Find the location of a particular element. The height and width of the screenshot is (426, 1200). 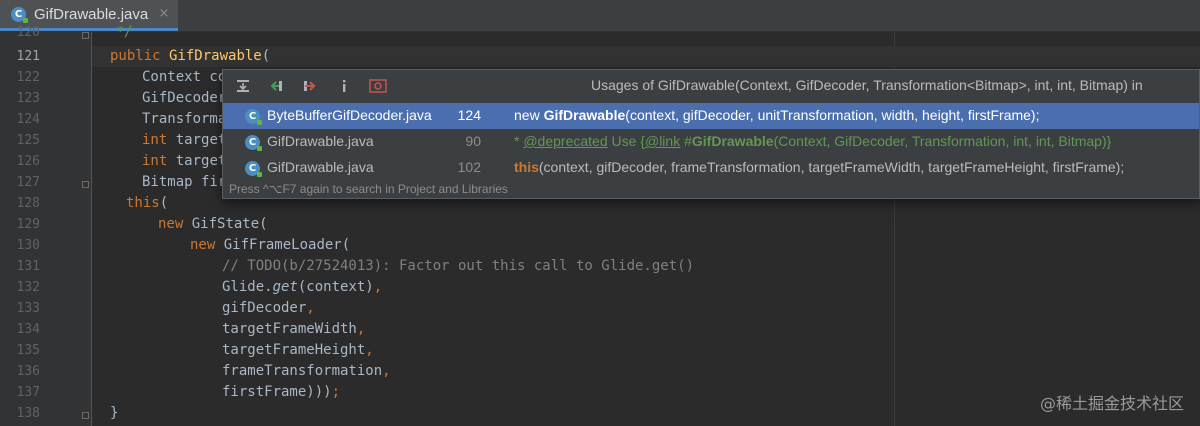

settings-icon is located at coordinates (378, 86).